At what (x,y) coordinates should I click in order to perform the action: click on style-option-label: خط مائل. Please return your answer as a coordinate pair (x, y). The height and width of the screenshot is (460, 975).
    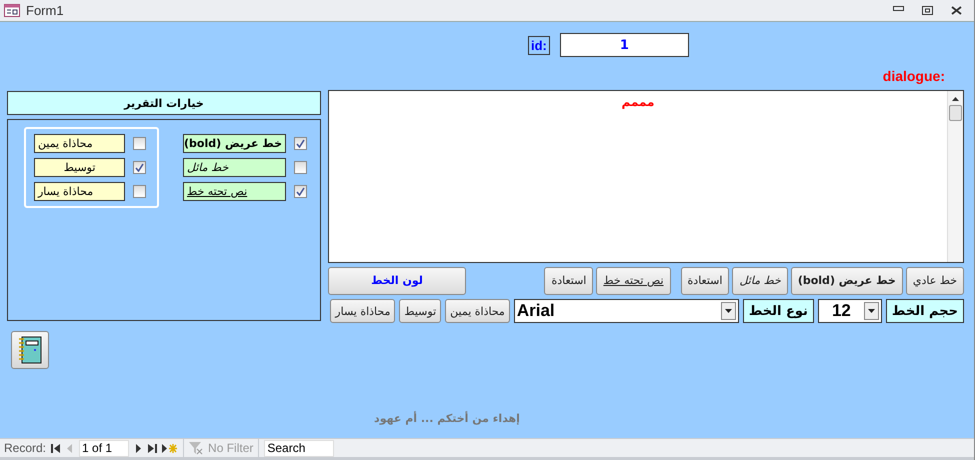
    Looking at the image, I should click on (234, 167).